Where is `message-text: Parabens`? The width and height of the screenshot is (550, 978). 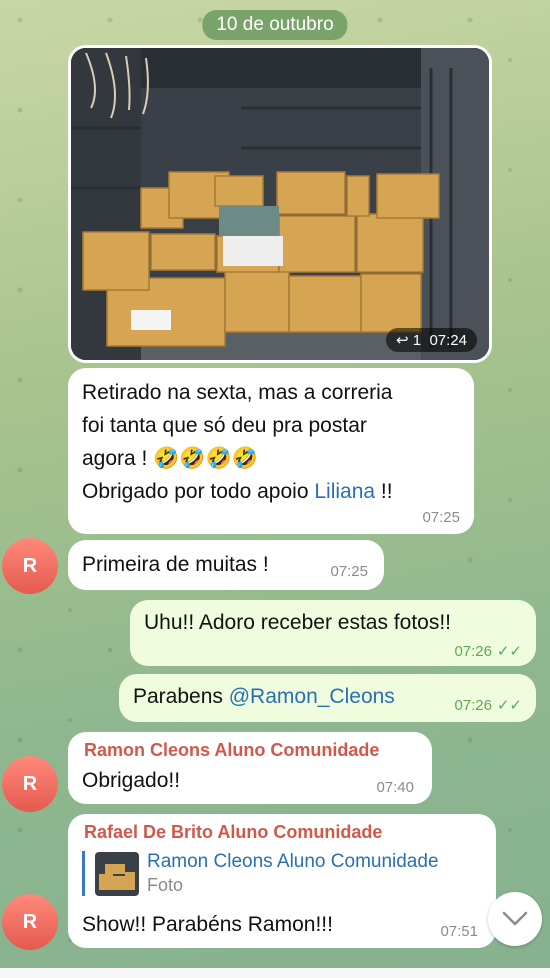
message-text: Parabens is located at coordinates (181, 696).